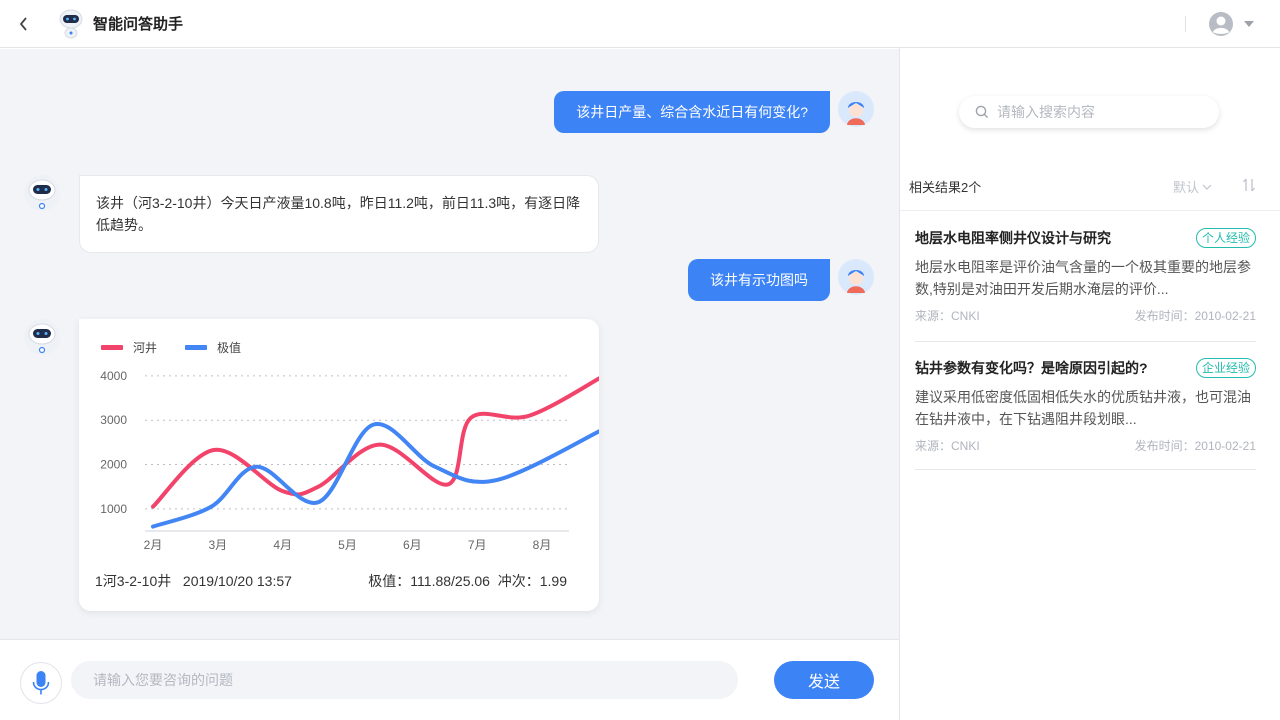 The width and height of the screenshot is (1280, 720). Describe the element at coordinates (1207, 187) in the screenshot. I see `chevron-down-icon` at that location.